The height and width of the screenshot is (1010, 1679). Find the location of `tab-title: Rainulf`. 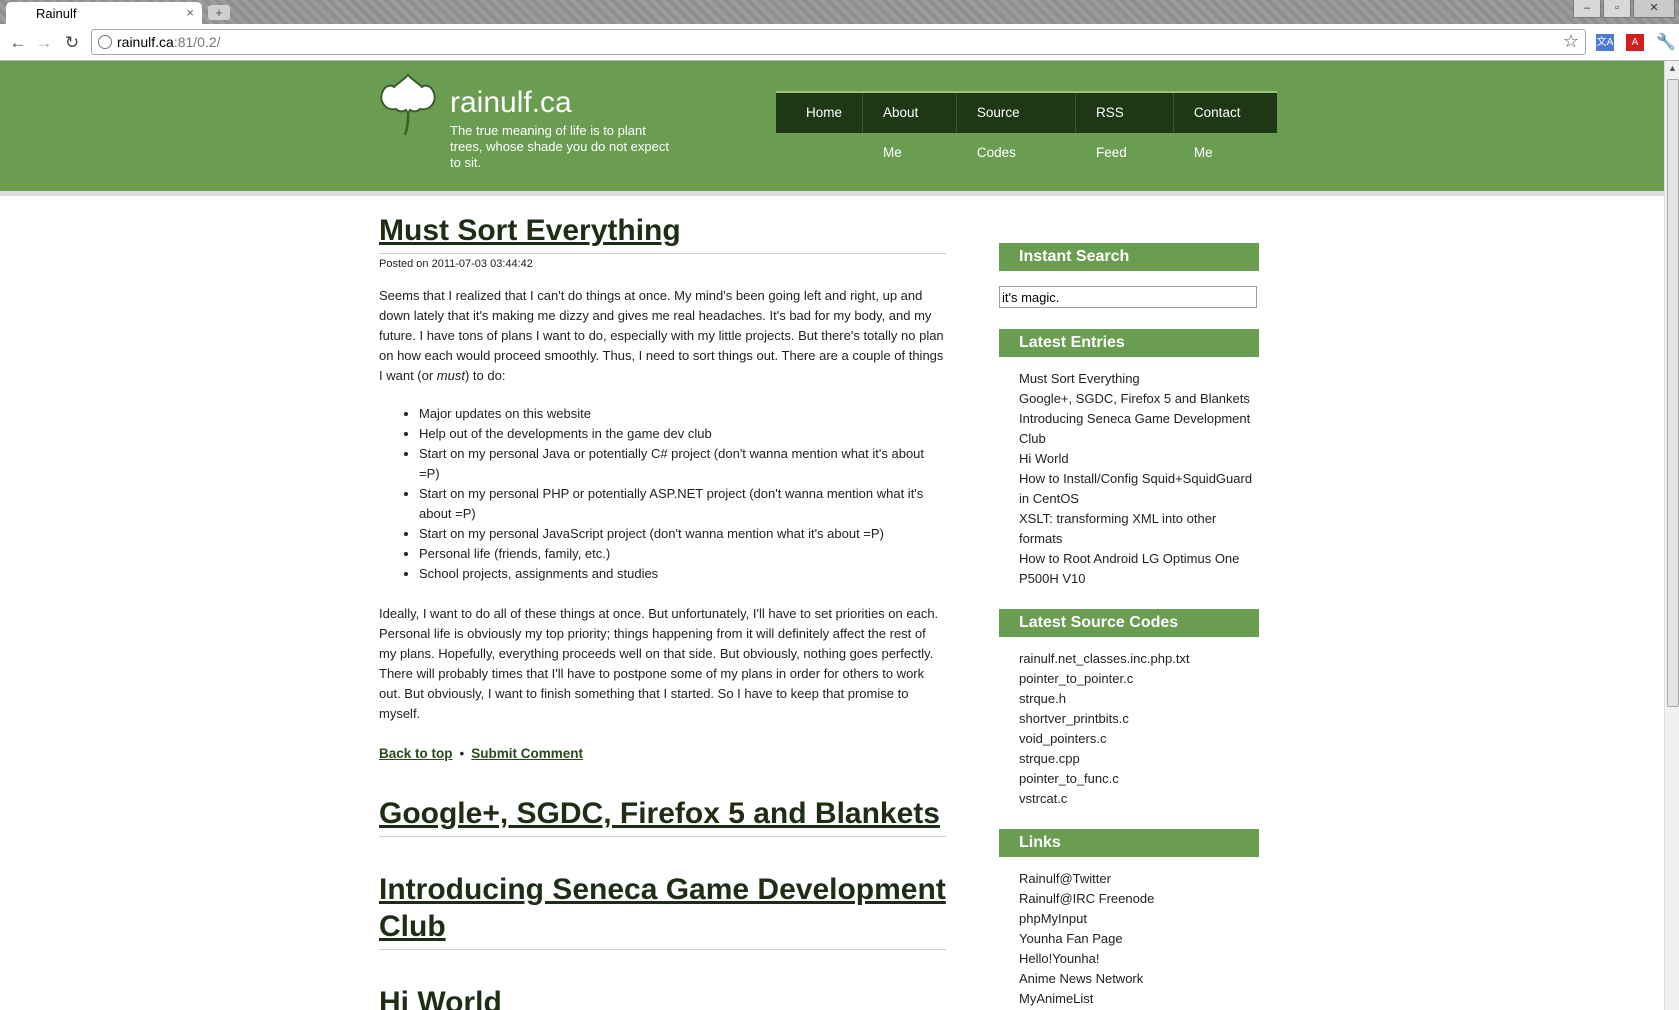

tab-title: Rainulf is located at coordinates (56, 13).